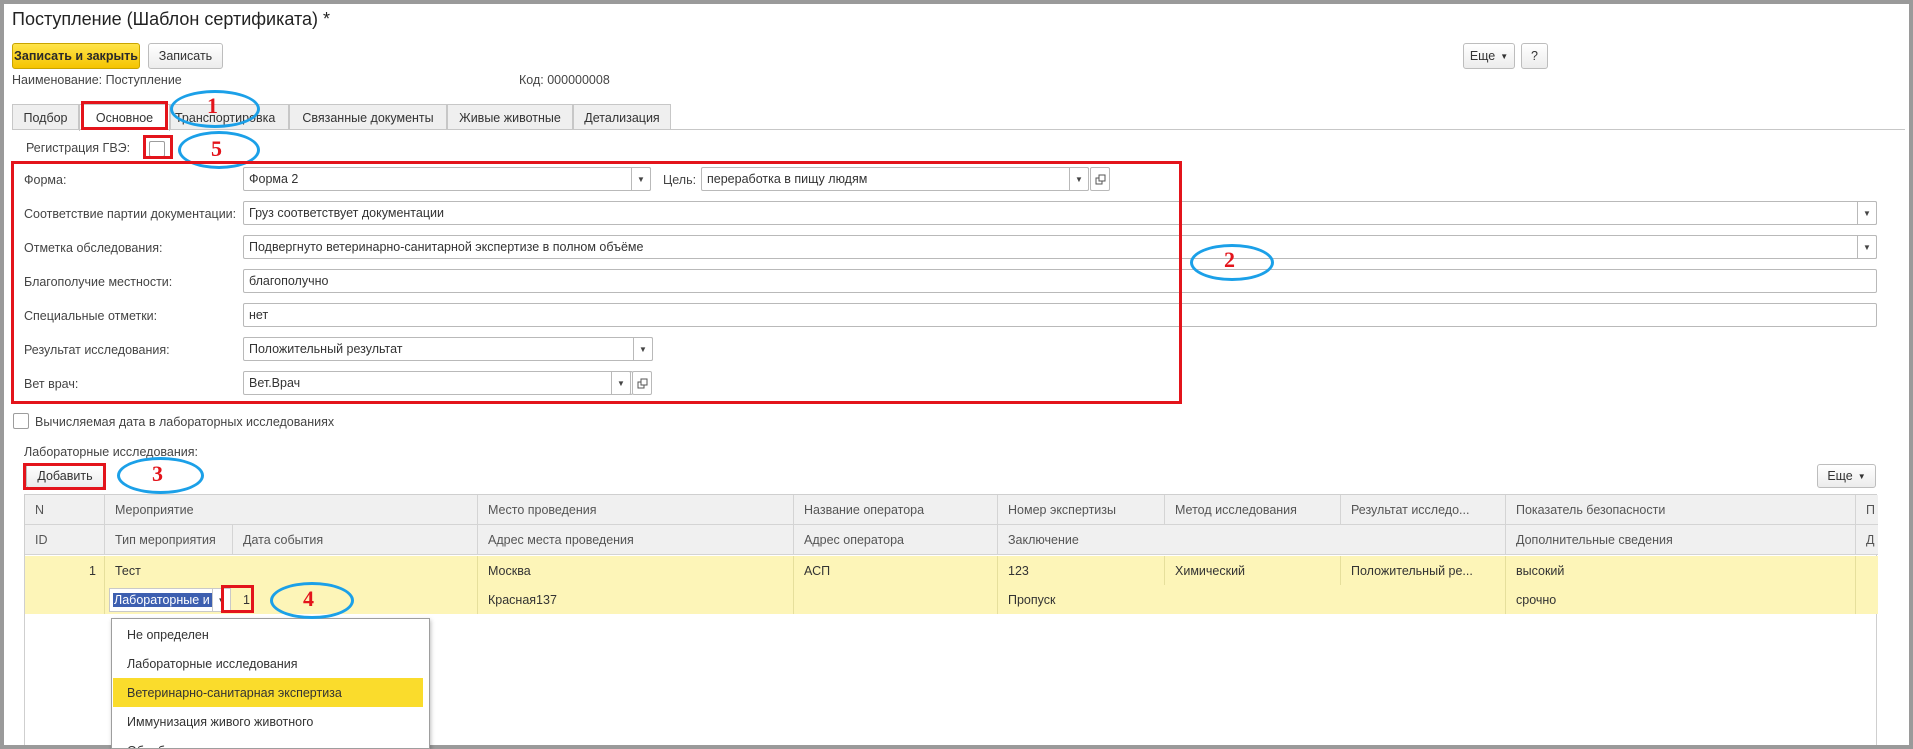  I want to click on dropdown-item-highlighted: Ветеринарно-санитарная экспертиза, so click(268, 692).